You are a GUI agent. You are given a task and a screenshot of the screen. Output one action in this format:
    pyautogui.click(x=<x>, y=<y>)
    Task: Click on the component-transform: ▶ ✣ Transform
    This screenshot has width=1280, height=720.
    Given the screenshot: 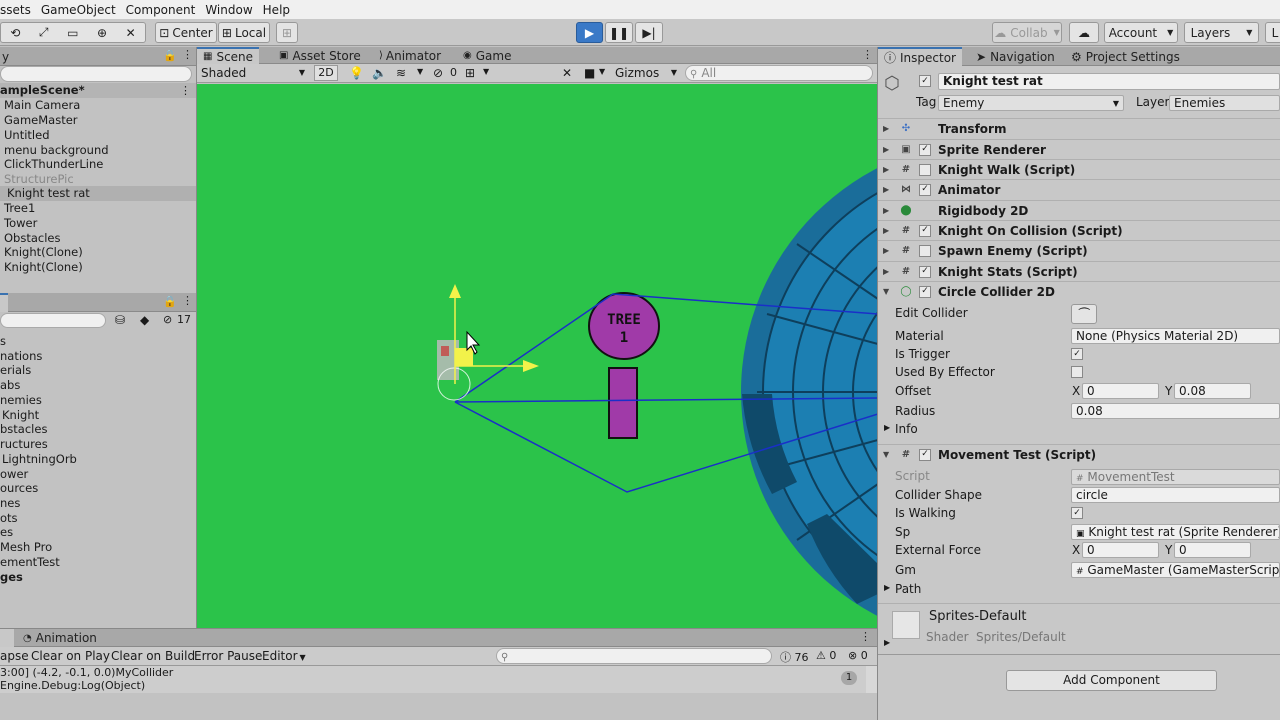 What is the action you would take?
    pyautogui.click(x=1079, y=128)
    